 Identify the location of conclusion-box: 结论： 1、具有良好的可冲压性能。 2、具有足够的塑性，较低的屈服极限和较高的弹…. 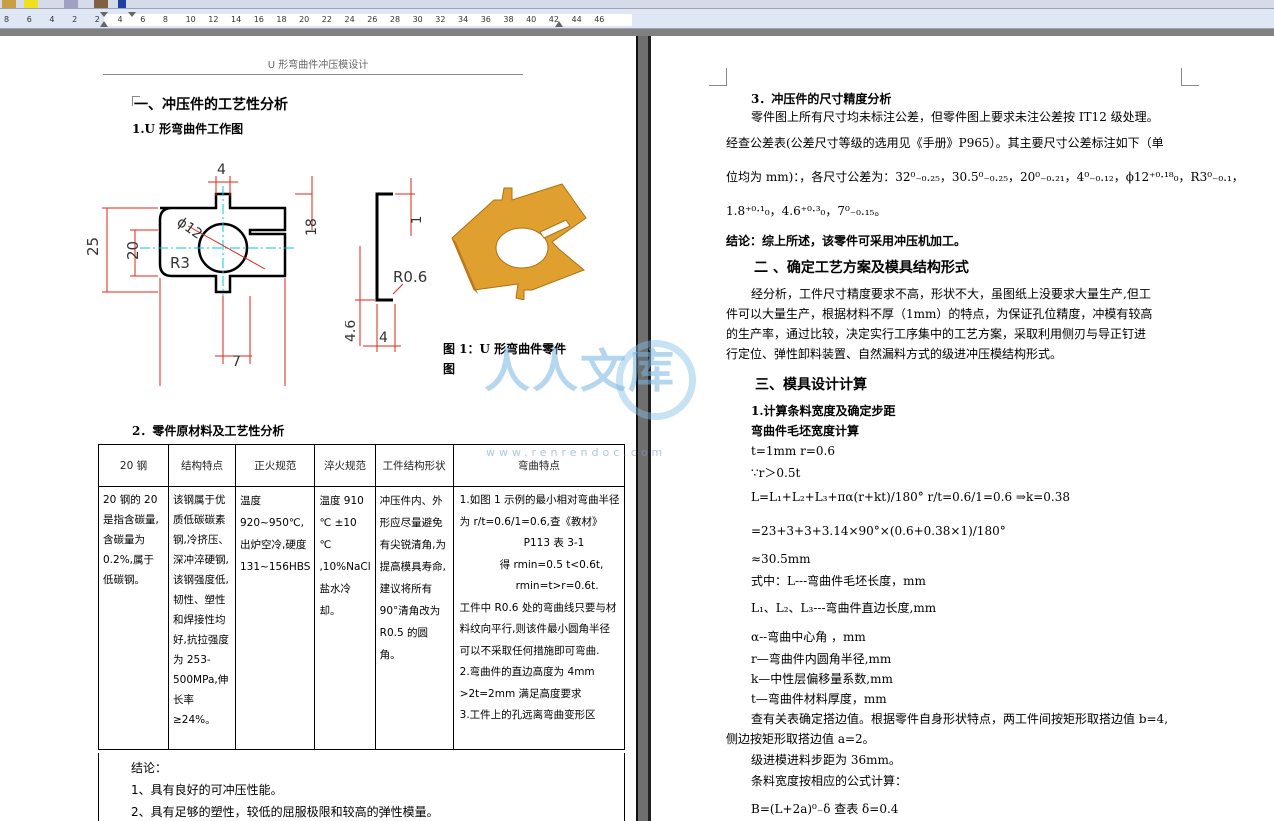
(361, 787).